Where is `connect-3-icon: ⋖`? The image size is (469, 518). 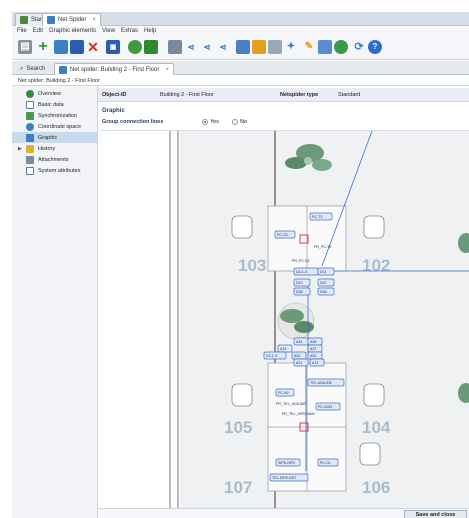
connect-3-icon: ⋖ is located at coordinates (223, 47).